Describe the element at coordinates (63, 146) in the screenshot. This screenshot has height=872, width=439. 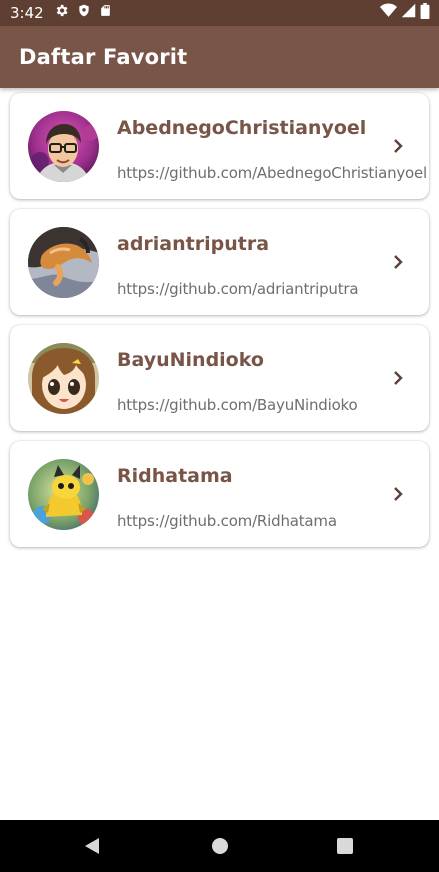
I see `cartoon-man-glasses-avatar` at that location.